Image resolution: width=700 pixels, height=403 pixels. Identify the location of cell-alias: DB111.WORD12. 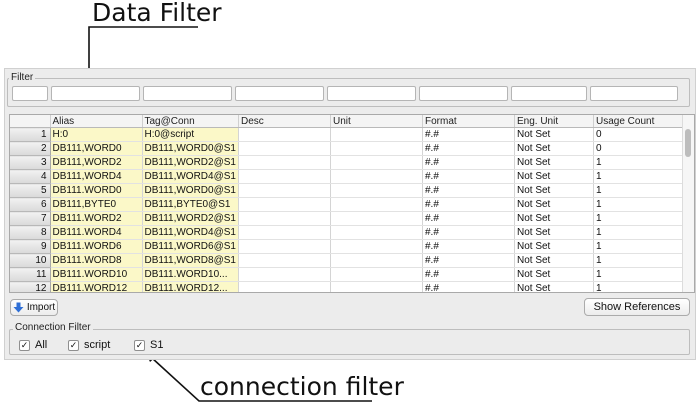
(96, 286).